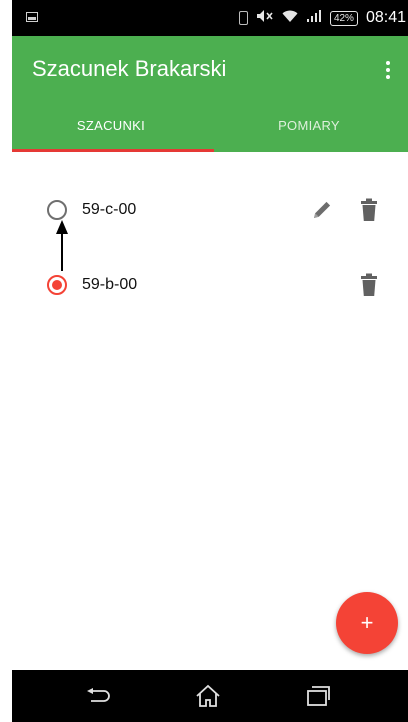  I want to click on navigation-bar, so click(210, 696).